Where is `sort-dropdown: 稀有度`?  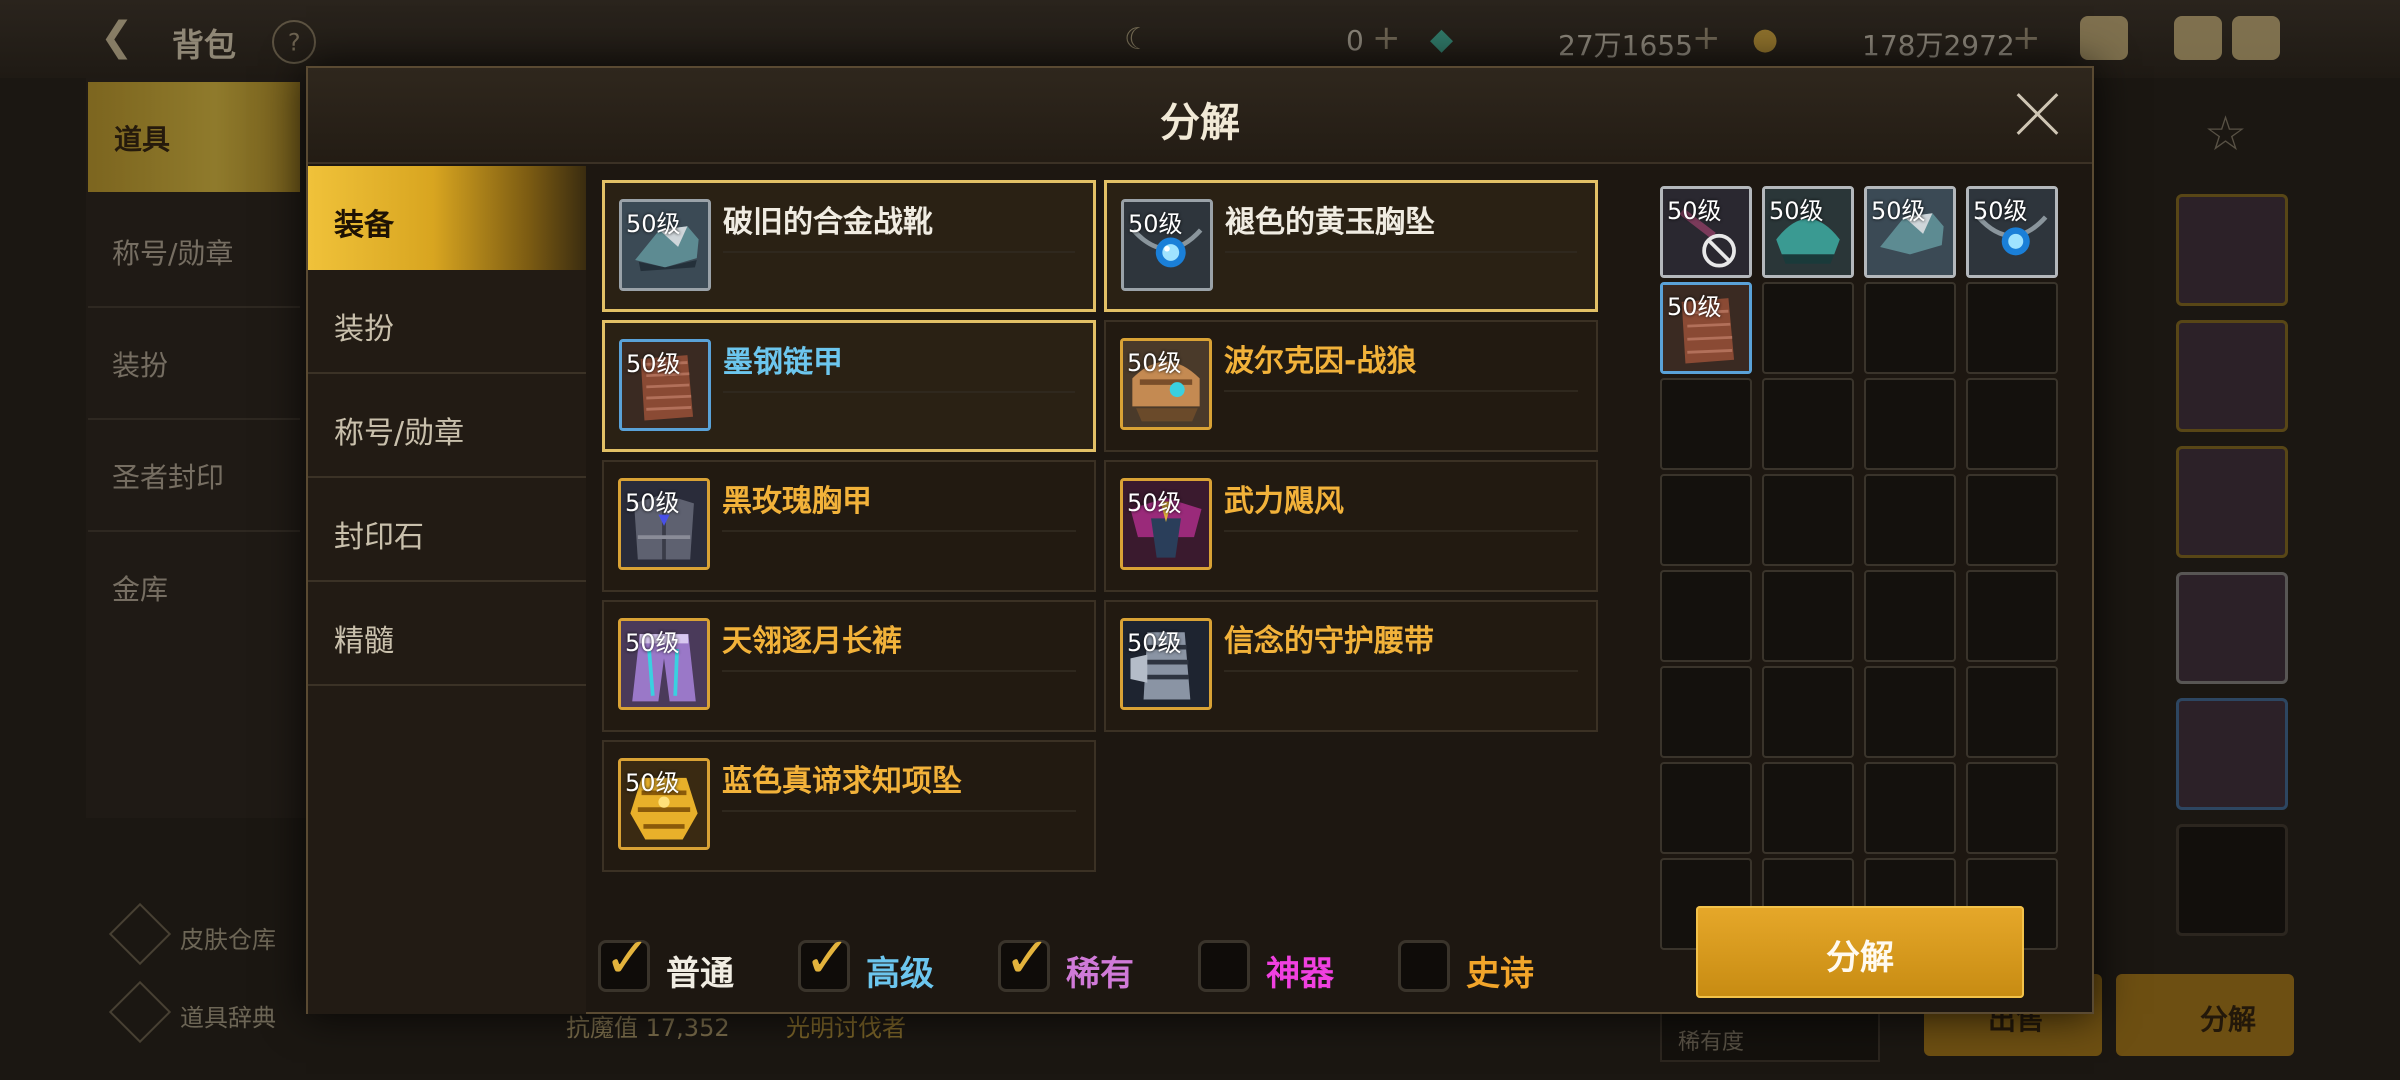 sort-dropdown: 稀有度 is located at coordinates (1770, 1036).